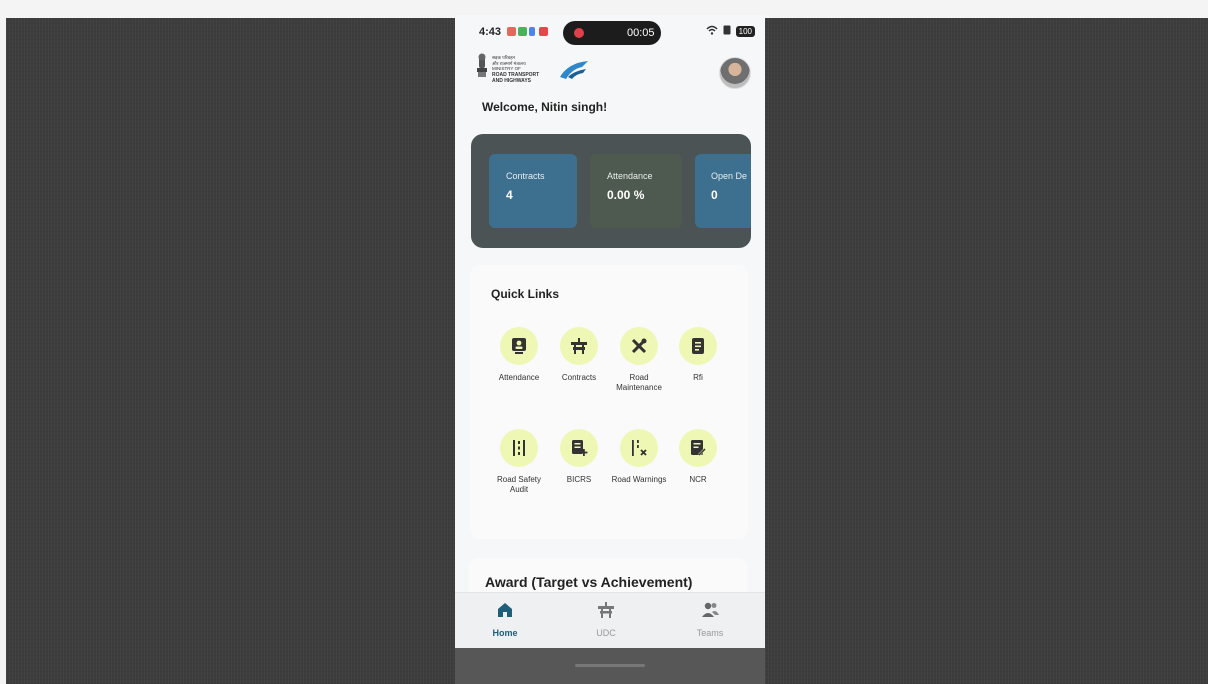  What do you see at coordinates (589, 582) in the screenshot?
I see `award-title: Award (Target vs Achievement)` at bounding box center [589, 582].